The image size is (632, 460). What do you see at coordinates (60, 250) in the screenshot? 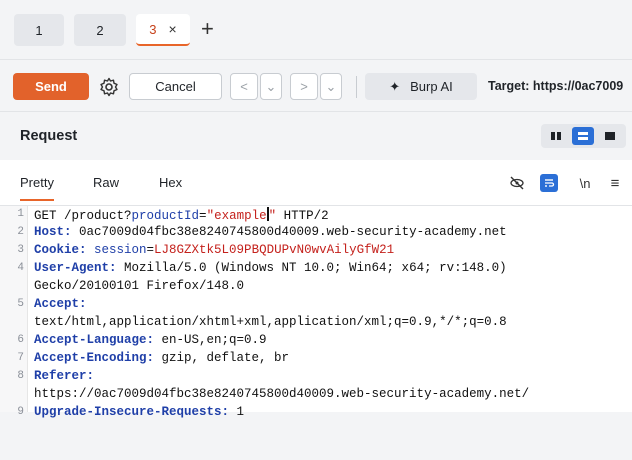
I see `header-name: Cookie:` at bounding box center [60, 250].